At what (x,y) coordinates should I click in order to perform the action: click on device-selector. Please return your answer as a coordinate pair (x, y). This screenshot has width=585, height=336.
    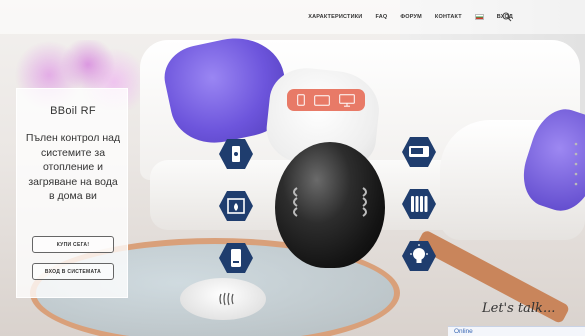
    Looking at the image, I should click on (326, 100).